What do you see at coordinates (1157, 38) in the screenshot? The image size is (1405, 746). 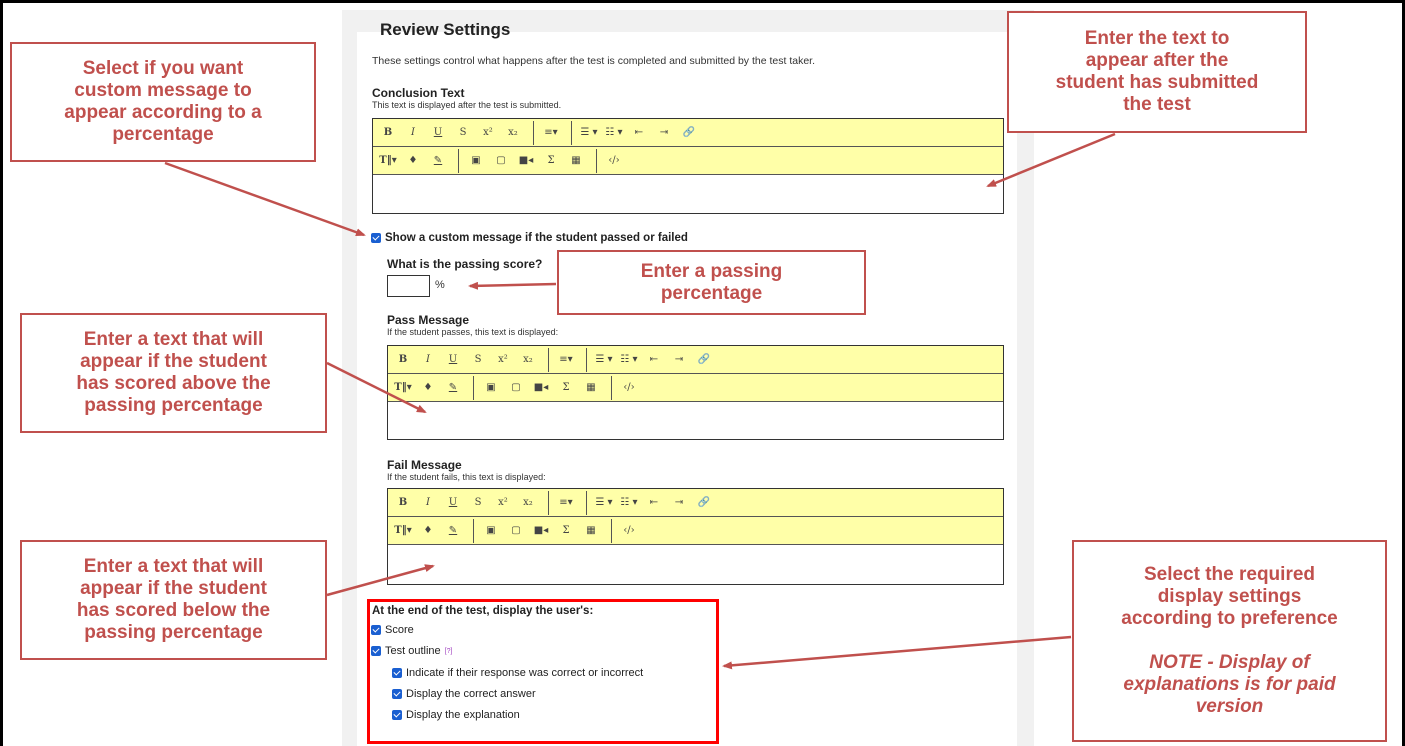 I see `callout-line: Enter the text to` at bounding box center [1157, 38].